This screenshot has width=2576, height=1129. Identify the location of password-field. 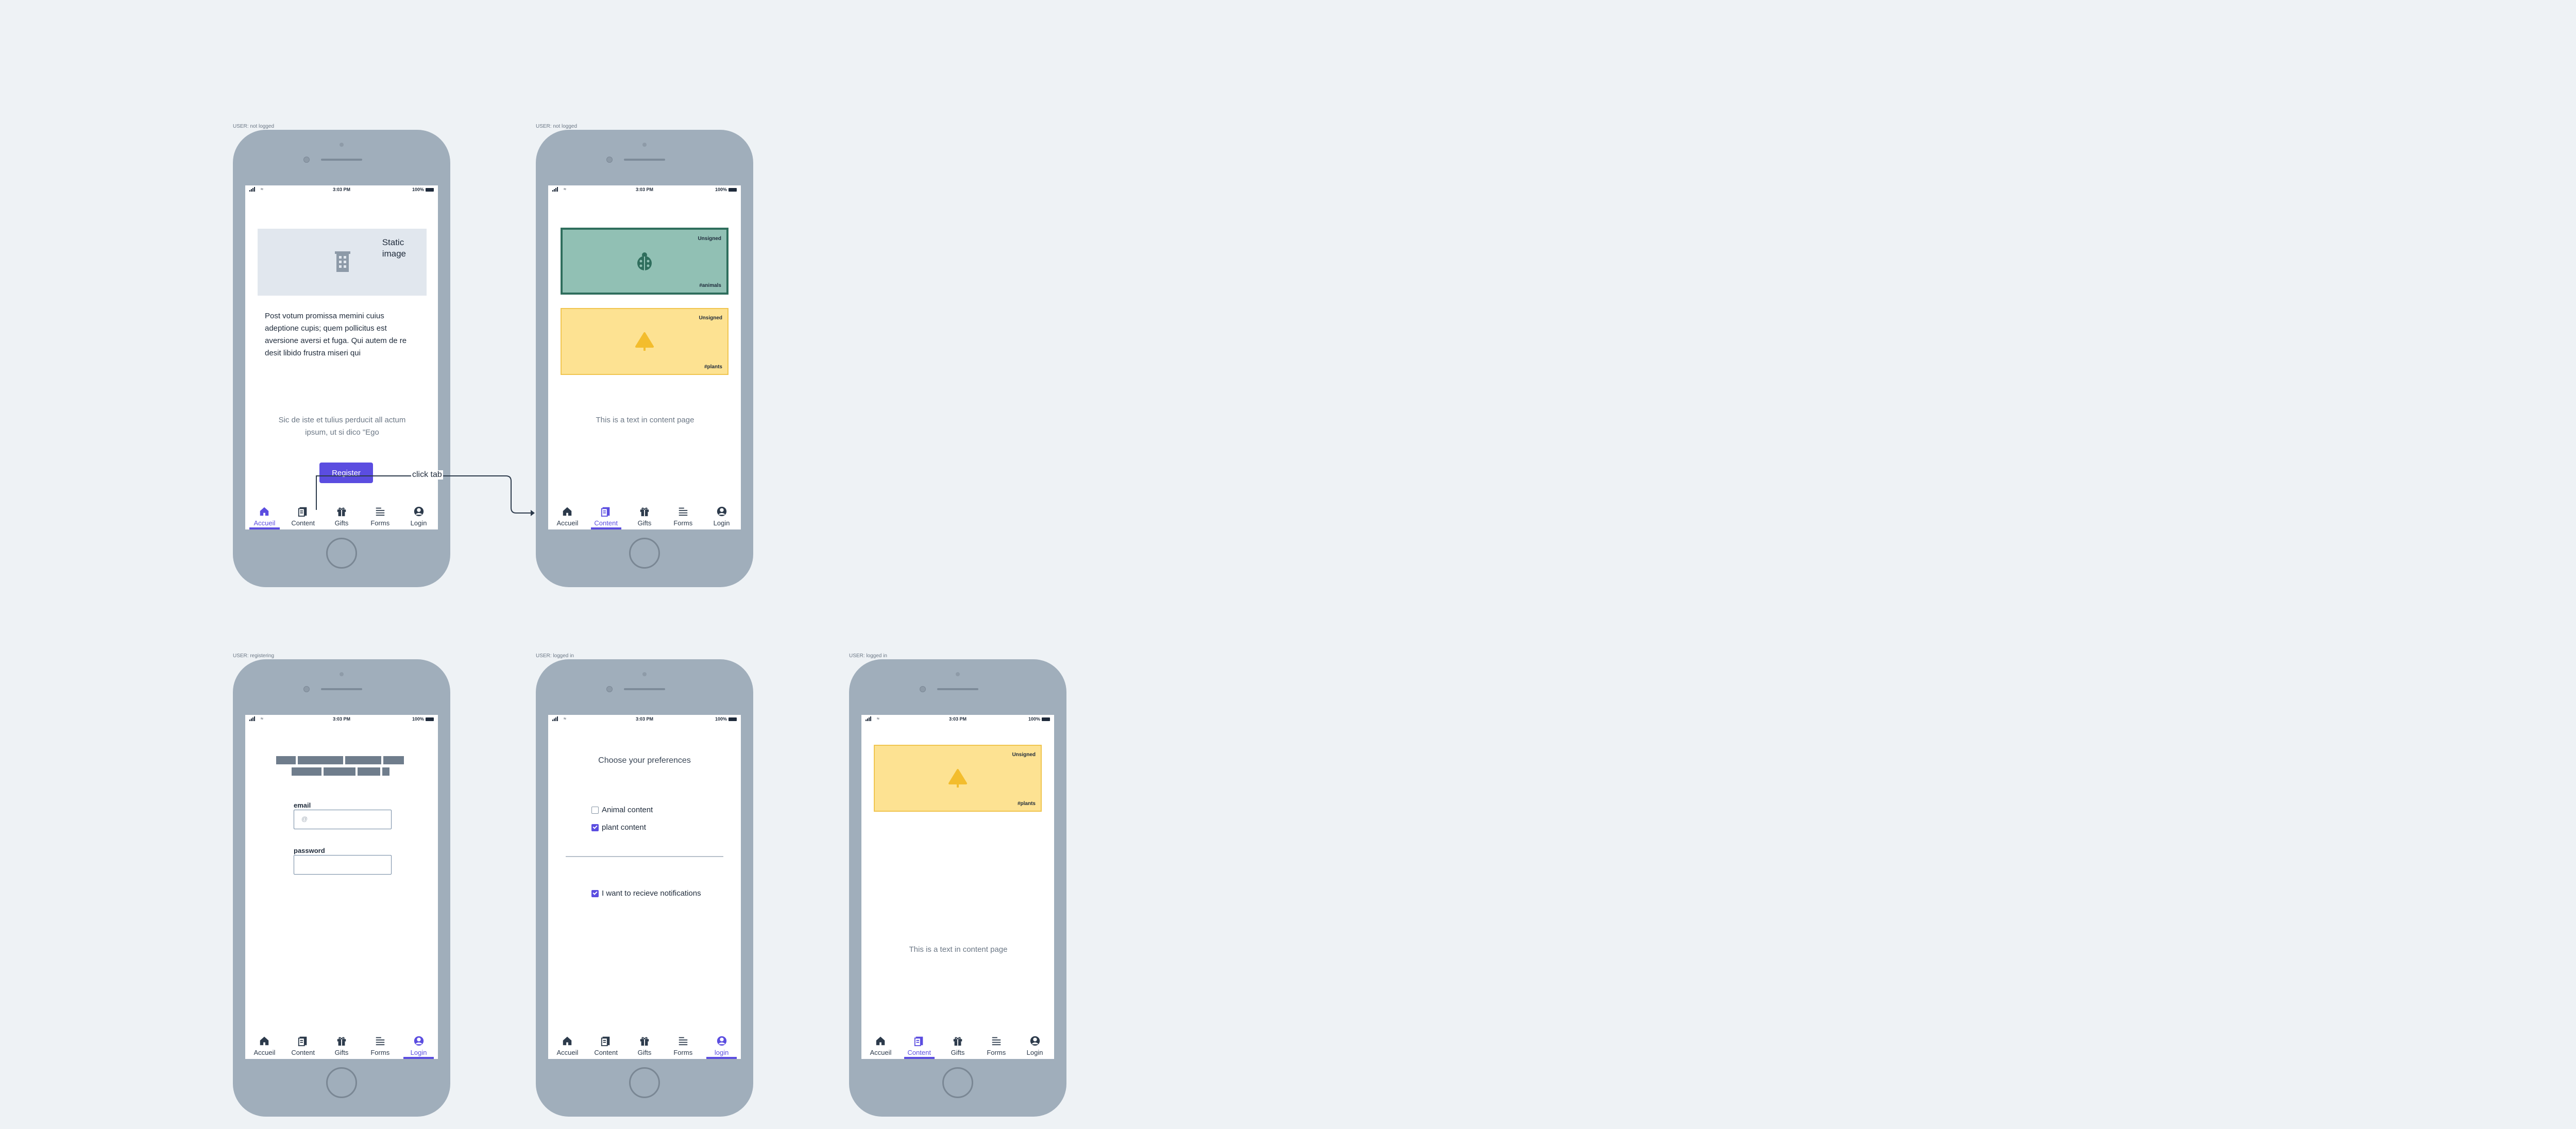
(343, 865).